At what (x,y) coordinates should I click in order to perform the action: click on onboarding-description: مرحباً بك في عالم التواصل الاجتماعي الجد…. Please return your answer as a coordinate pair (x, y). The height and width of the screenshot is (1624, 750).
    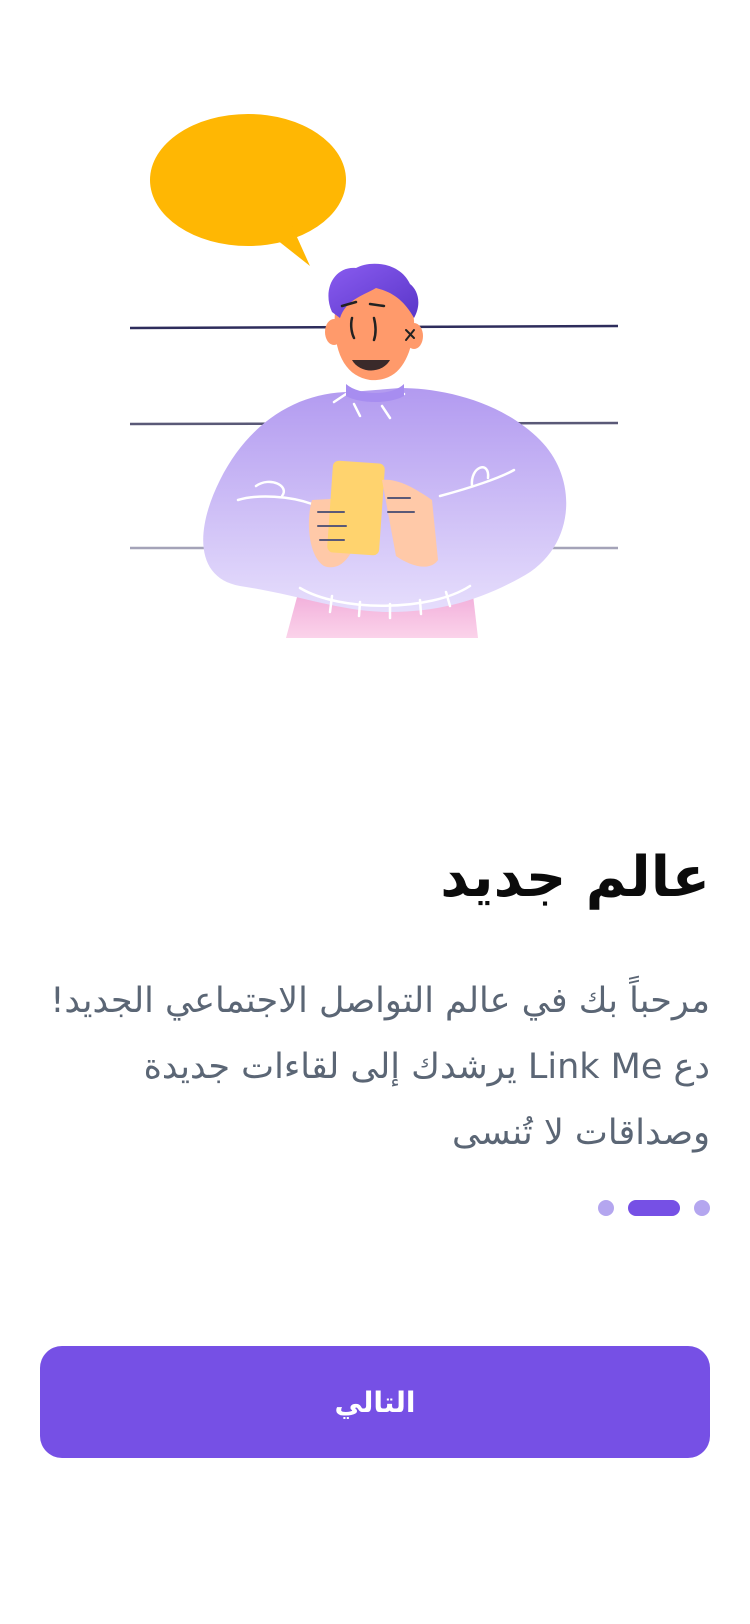
    Looking at the image, I should click on (380, 1067).